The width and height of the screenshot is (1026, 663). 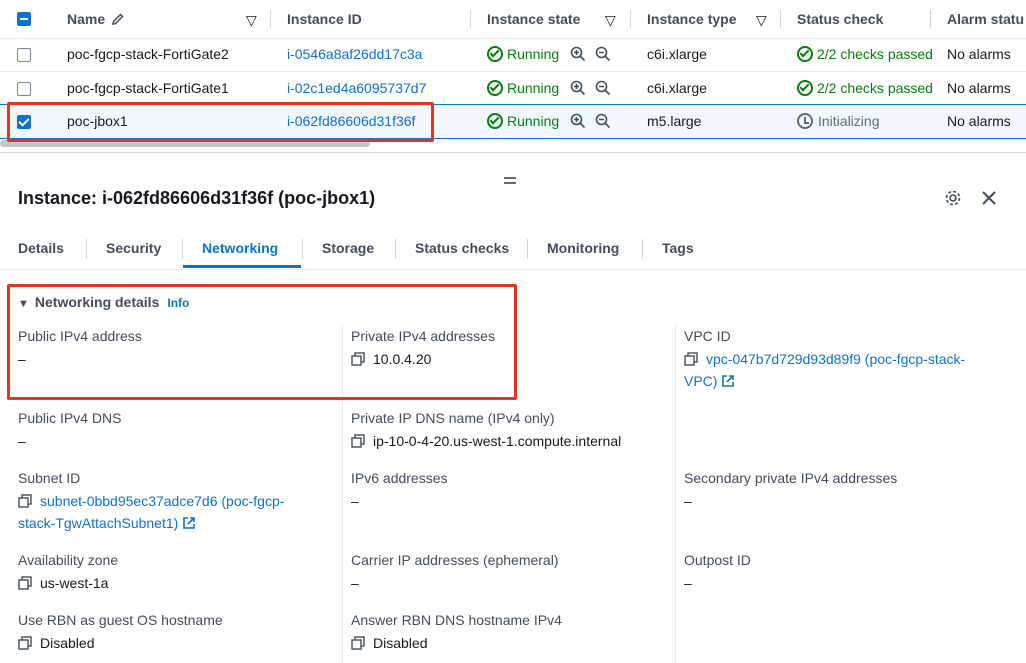 What do you see at coordinates (513, 168) in the screenshot?
I see `panel-splitter` at bounding box center [513, 168].